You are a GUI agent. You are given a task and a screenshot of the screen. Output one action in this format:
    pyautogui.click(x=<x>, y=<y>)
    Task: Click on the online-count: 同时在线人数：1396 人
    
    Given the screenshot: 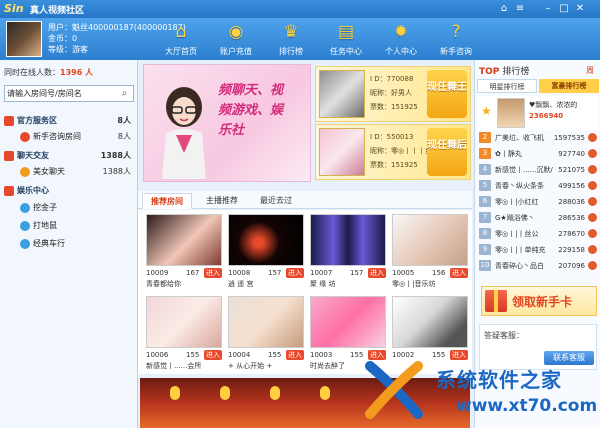 What is the action you would take?
    pyautogui.click(x=49, y=72)
    